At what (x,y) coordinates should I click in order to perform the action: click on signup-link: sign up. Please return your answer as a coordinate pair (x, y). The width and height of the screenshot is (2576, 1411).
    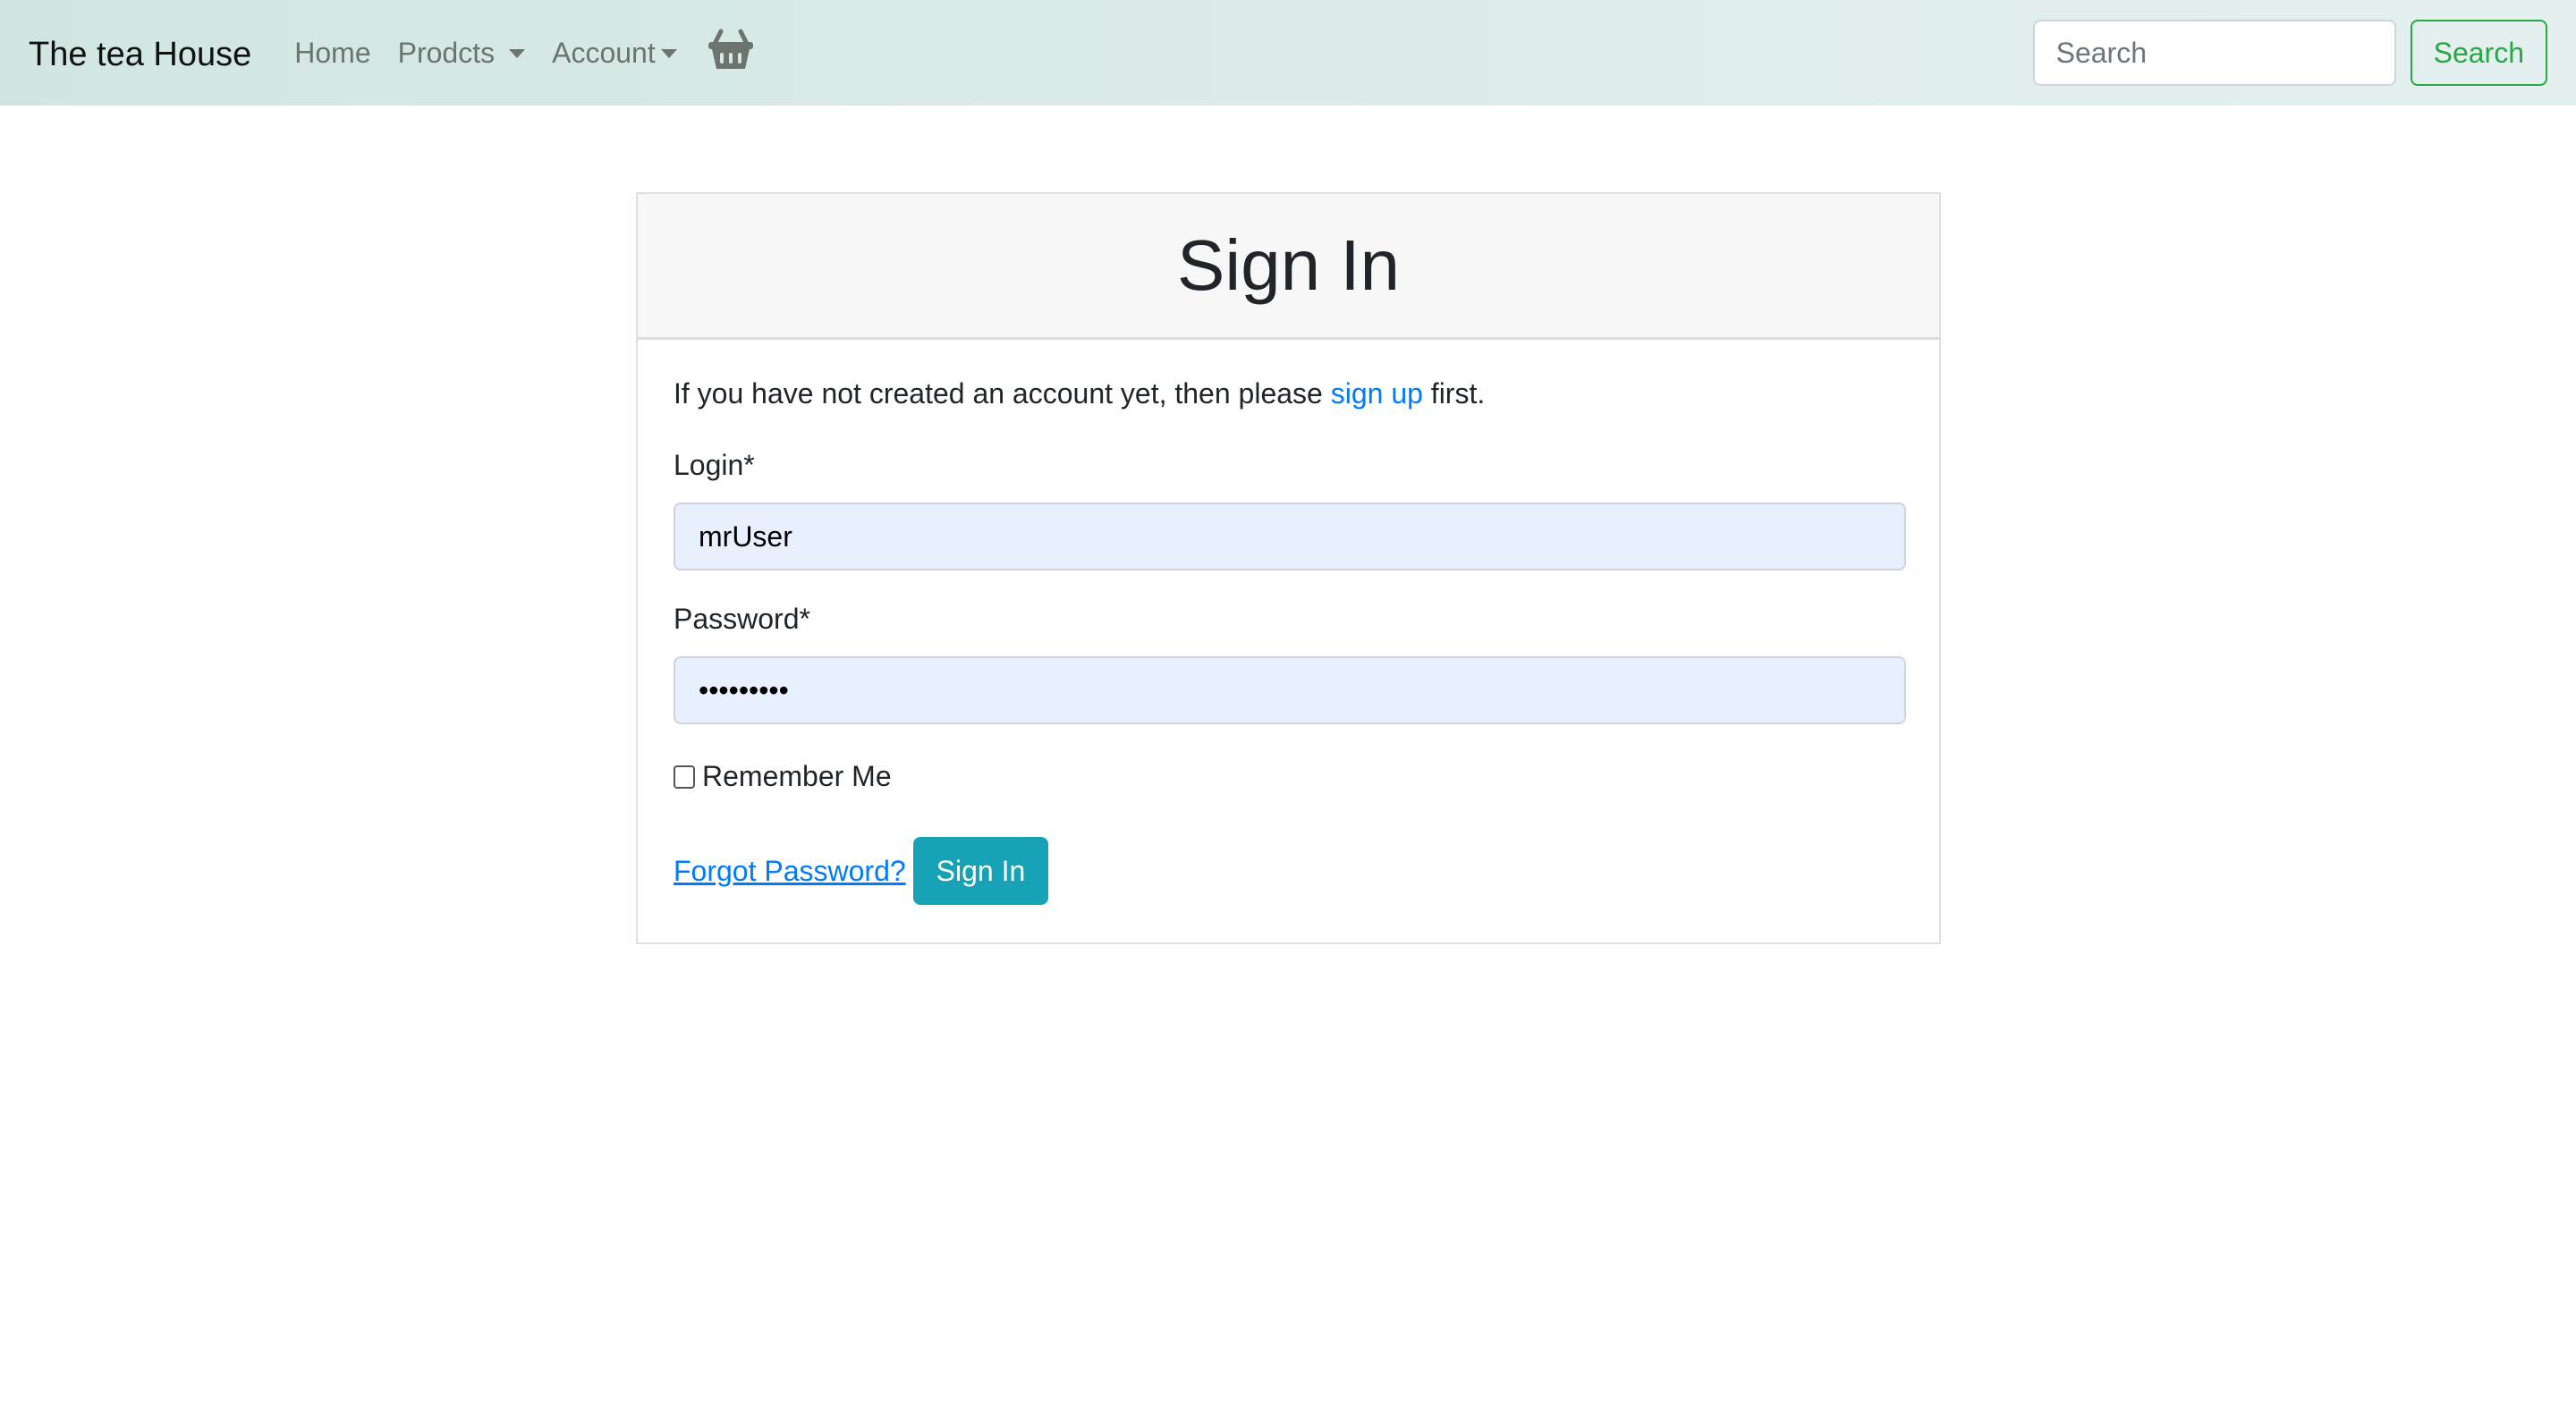
    Looking at the image, I should click on (1377, 393).